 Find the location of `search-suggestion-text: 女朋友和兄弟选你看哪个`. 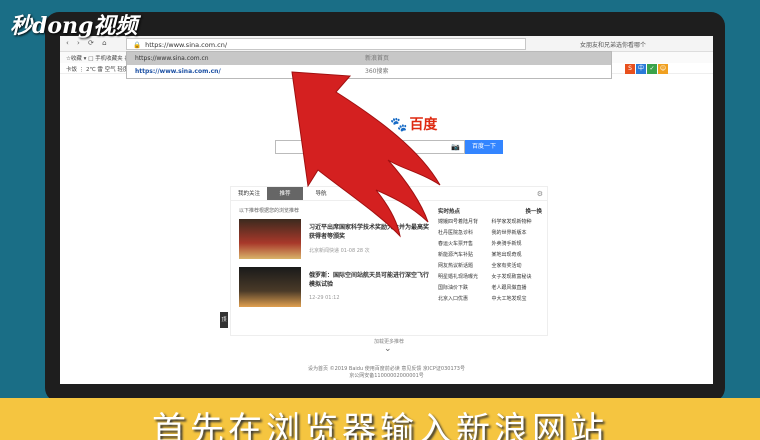

search-suggestion-text: 女朋友和兄弟选你看哪个 is located at coordinates (613, 44).